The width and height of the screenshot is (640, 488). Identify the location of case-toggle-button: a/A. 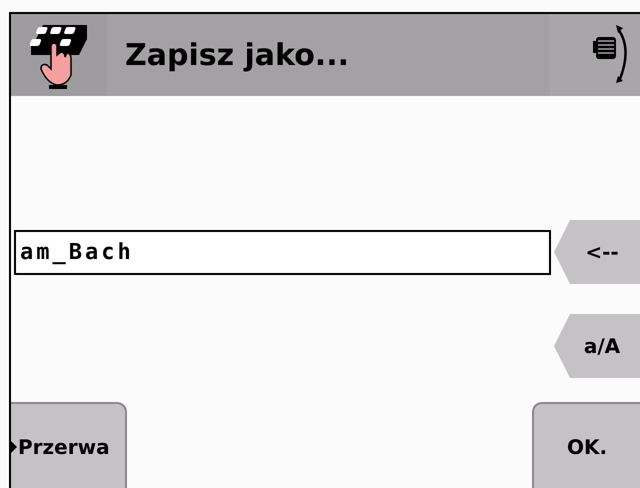
(597, 346).